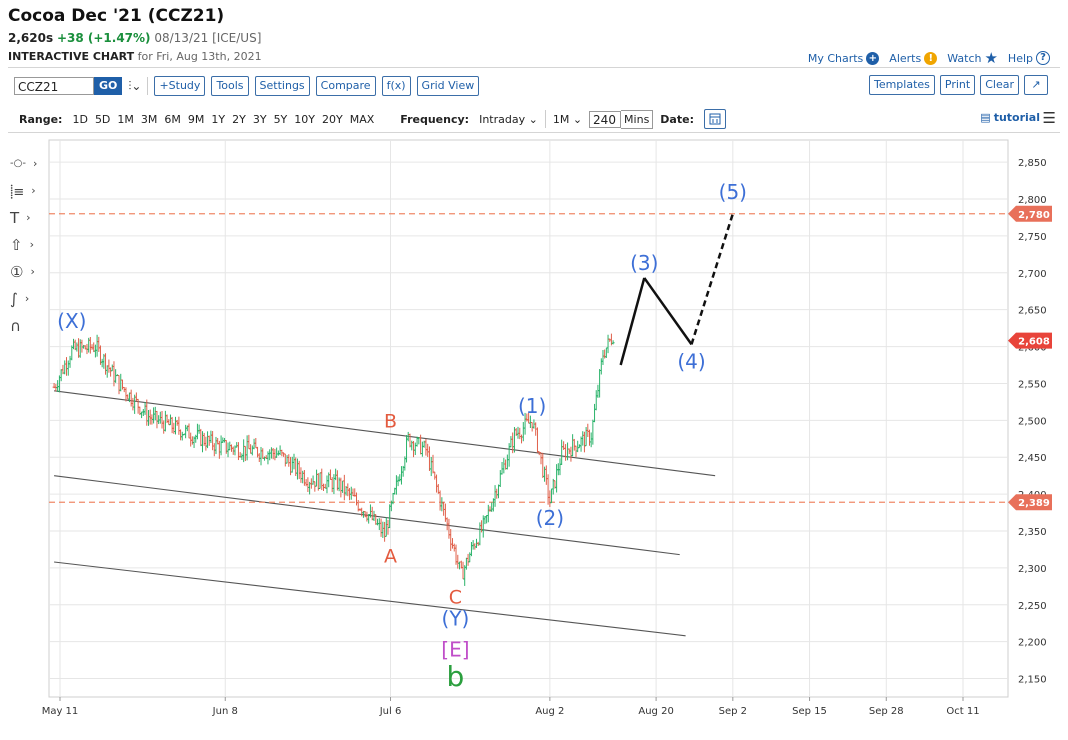 Image resolution: width=1068 pixels, height=740 pixels. Describe the element at coordinates (1032, 458) in the screenshot. I see `y-tick-label: 2,450` at that location.